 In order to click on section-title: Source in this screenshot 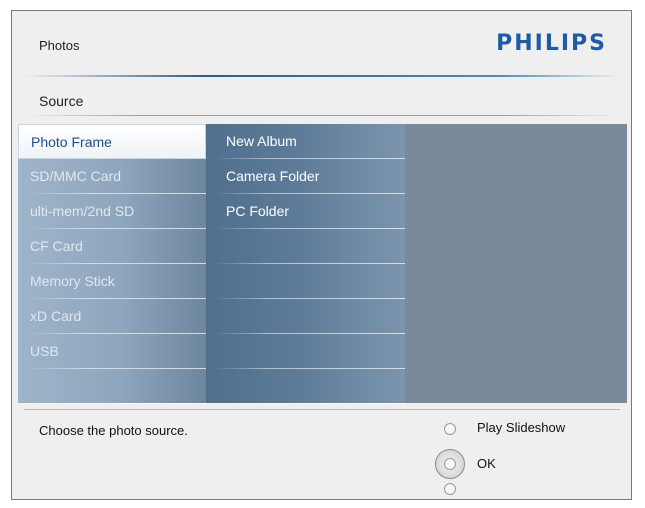, I will do `click(61, 101)`.